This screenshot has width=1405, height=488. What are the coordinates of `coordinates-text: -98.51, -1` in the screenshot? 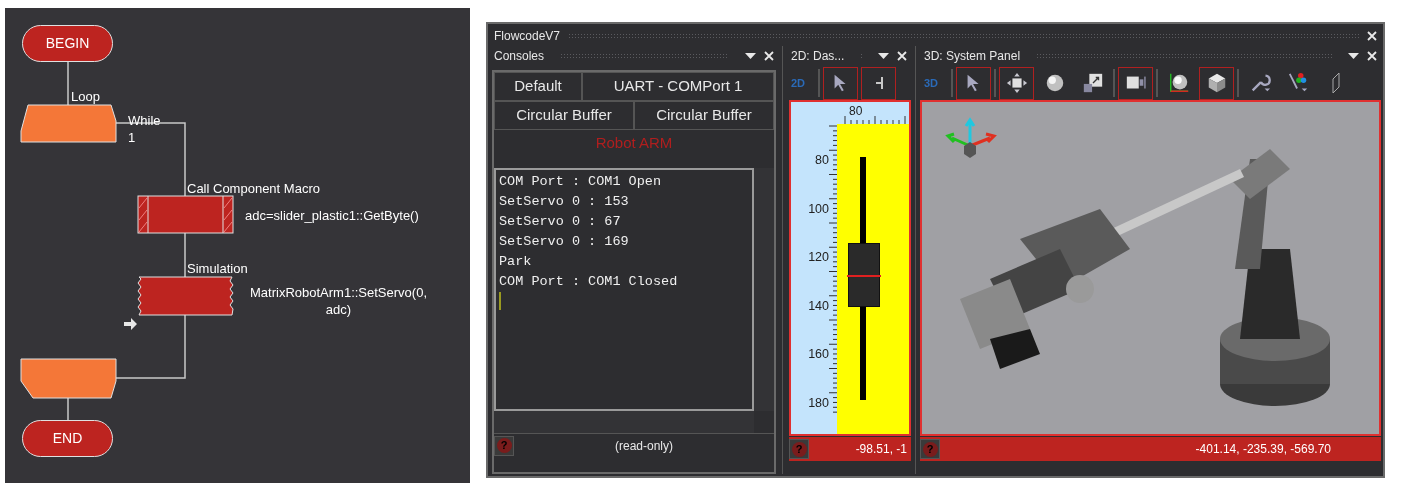 It's located at (881, 449).